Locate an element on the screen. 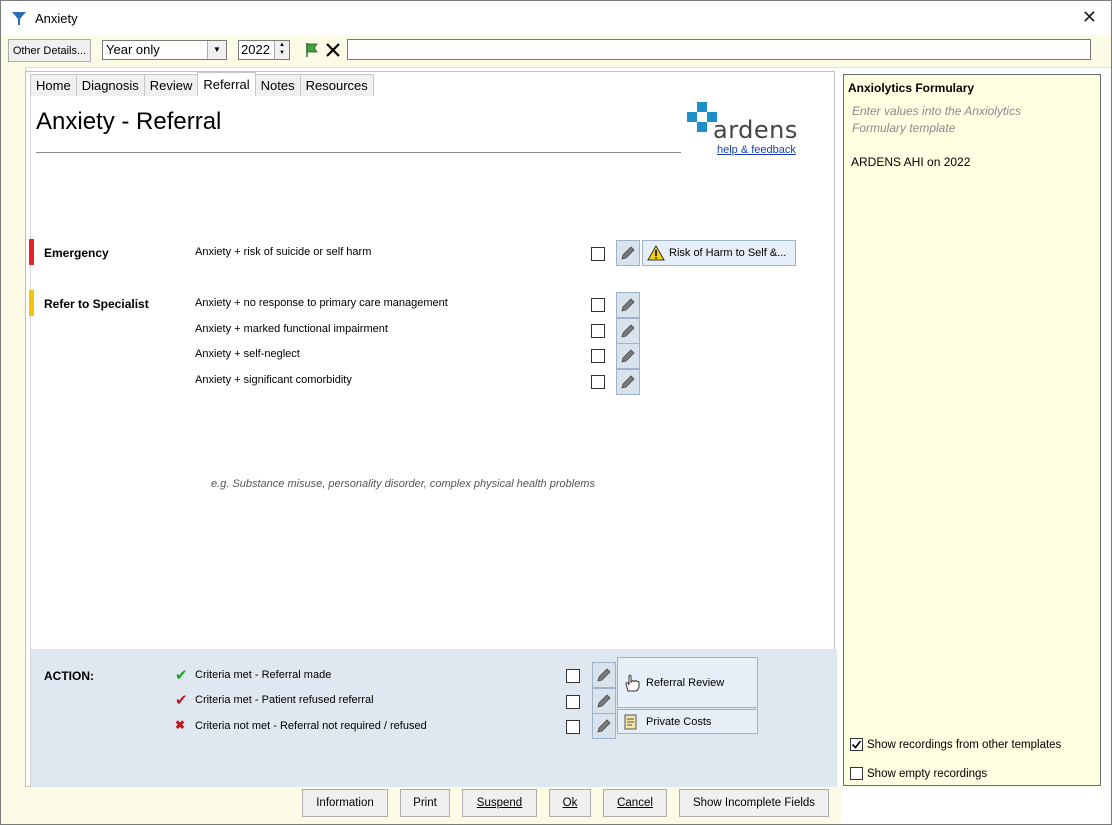 Image resolution: width=1112 pixels, height=825 pixels. document-icon is located at coordinates (630, 721).